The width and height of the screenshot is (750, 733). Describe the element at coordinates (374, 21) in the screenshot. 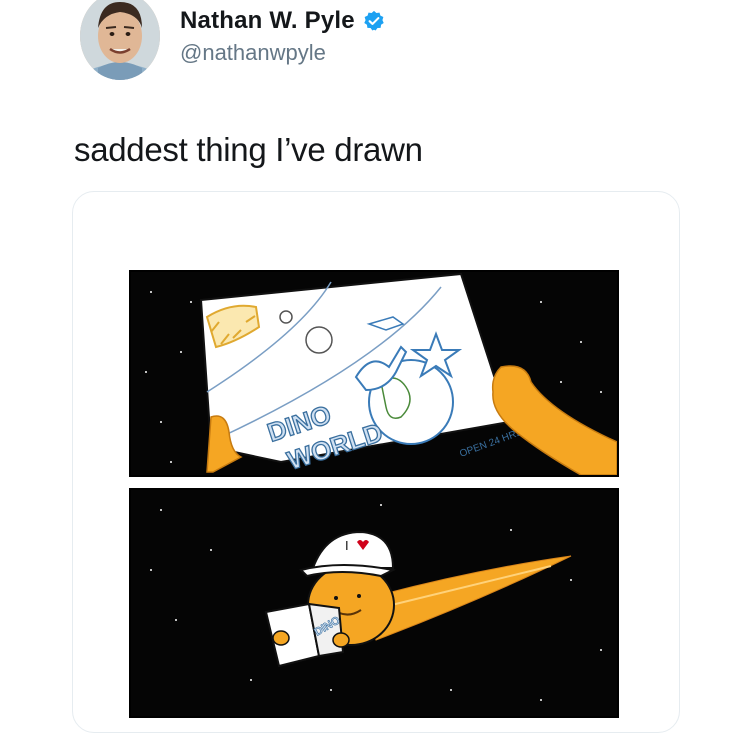

I see `verified-badge-icon` at that location.